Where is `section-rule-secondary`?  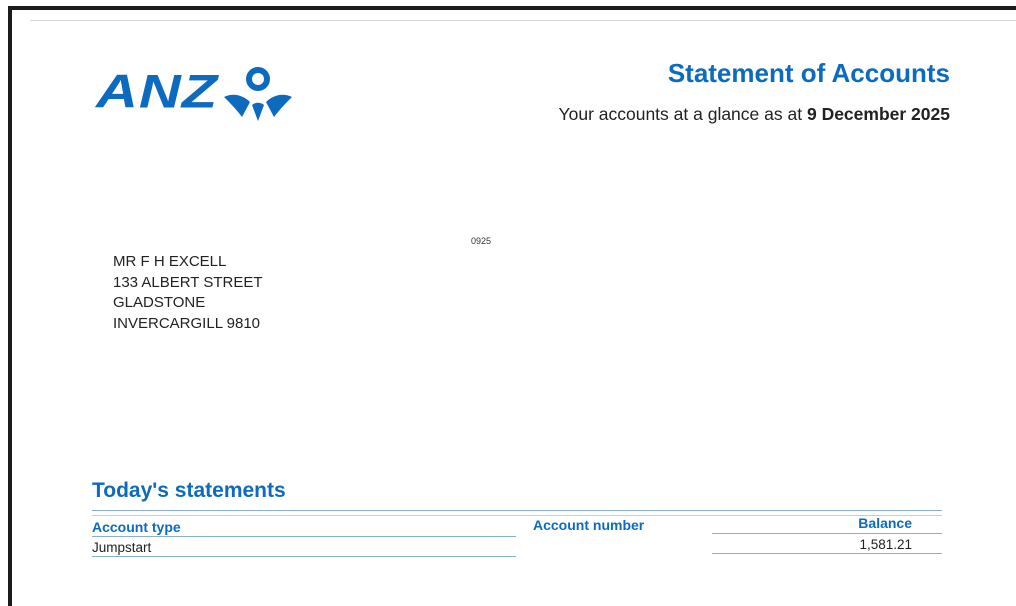 section-rule-secondary is located at coordinates (517, 515).